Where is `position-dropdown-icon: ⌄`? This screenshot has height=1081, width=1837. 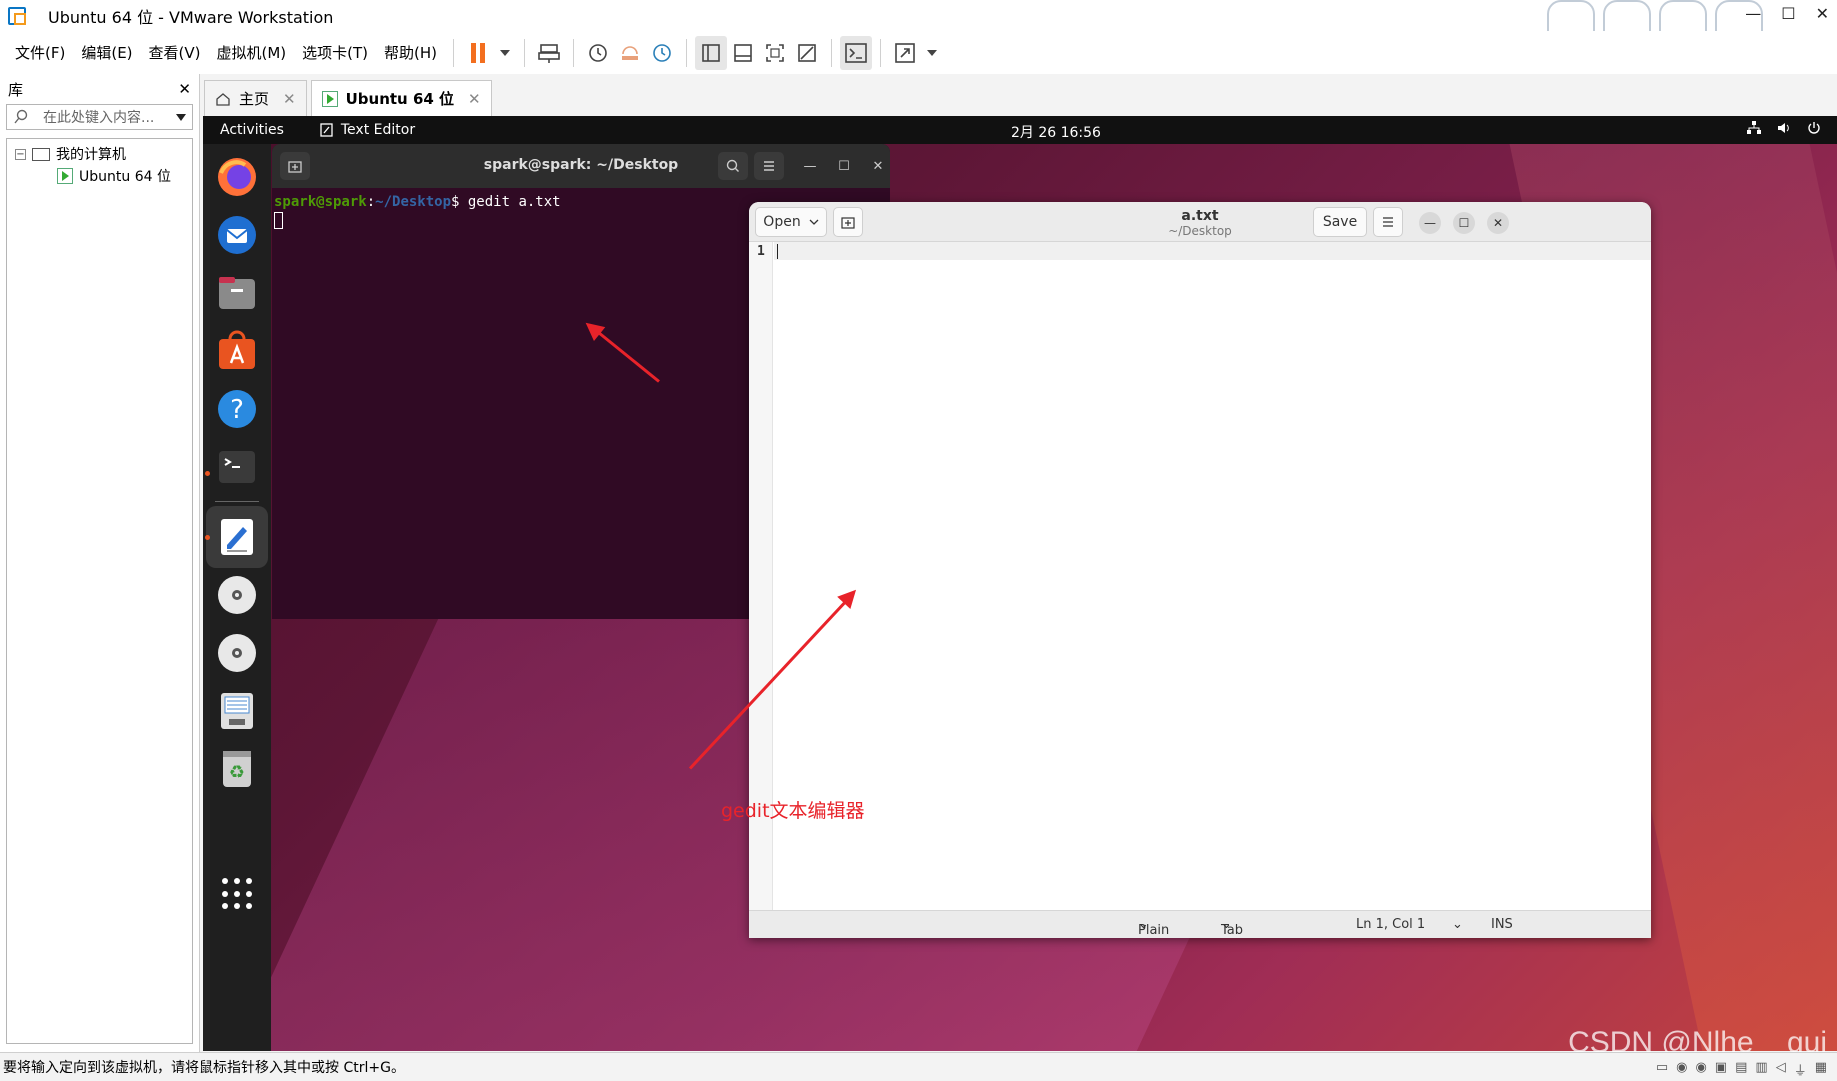
position-dropdown-icon: ⌄ is located at coordinates (1457, 924).